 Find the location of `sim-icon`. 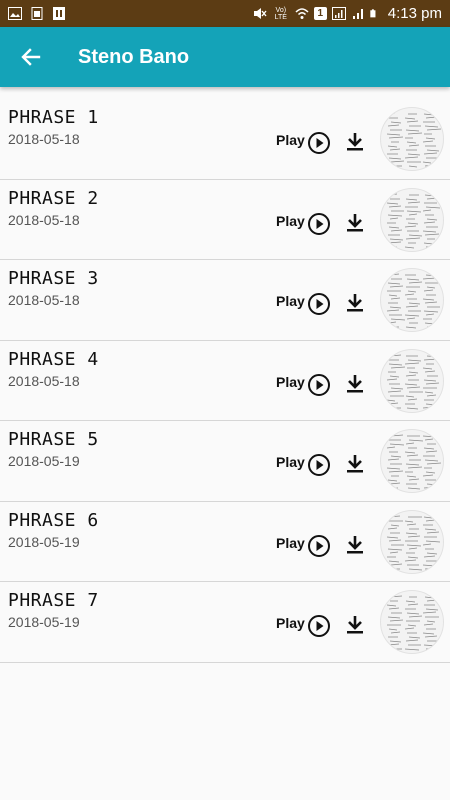

sim-icon is located at coordinates (37, 13).